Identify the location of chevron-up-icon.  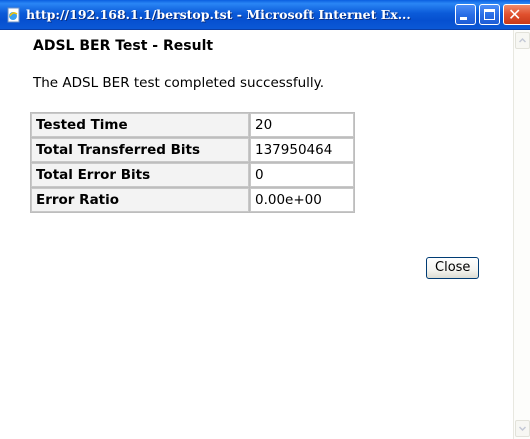
(522, 40).